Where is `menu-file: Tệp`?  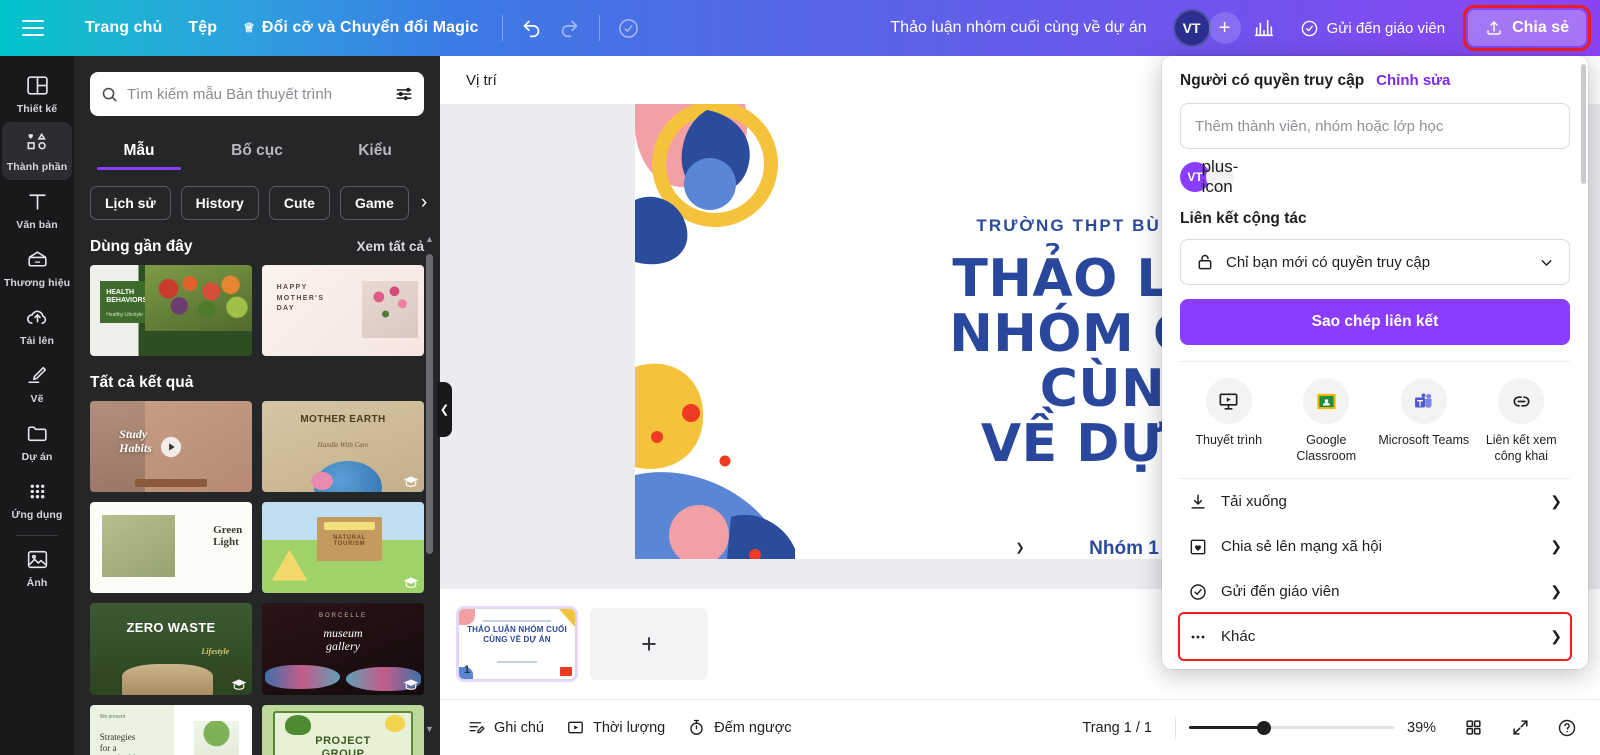 menu-file: Tệp is located at coordinates (202, 28).